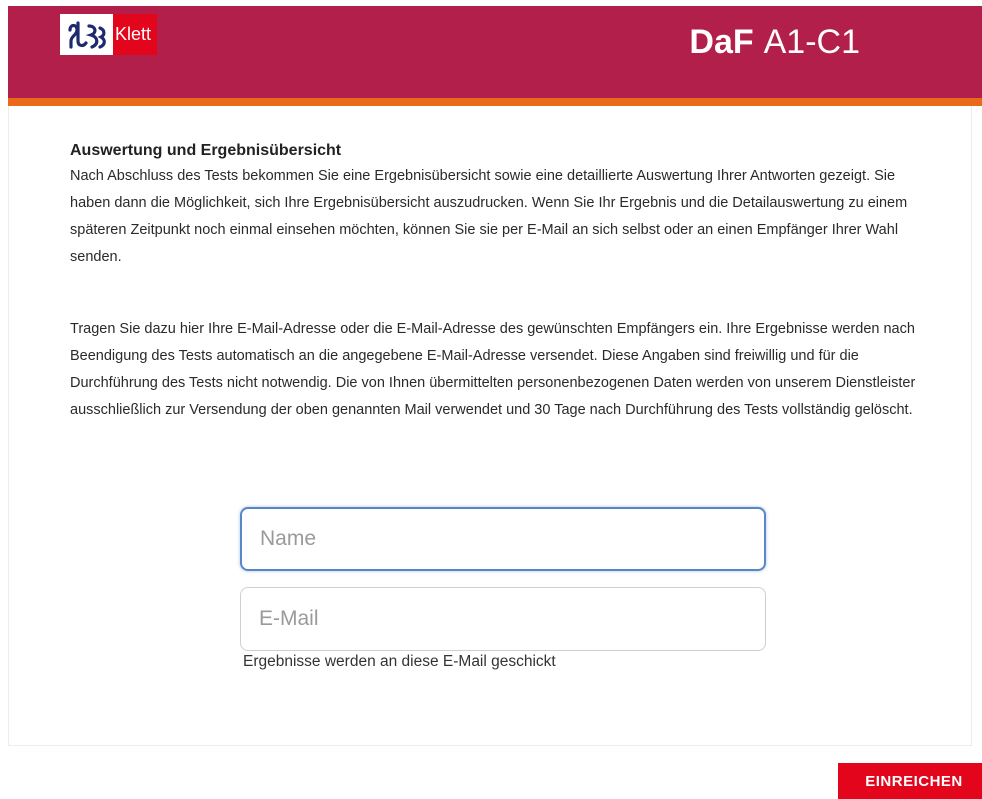 The width and height of the screenshot is (982, 799). What do you see at coordinates (86, 34) in the screenshot?
I see `klett-emblem-icon` at bounding box center [86, 34].